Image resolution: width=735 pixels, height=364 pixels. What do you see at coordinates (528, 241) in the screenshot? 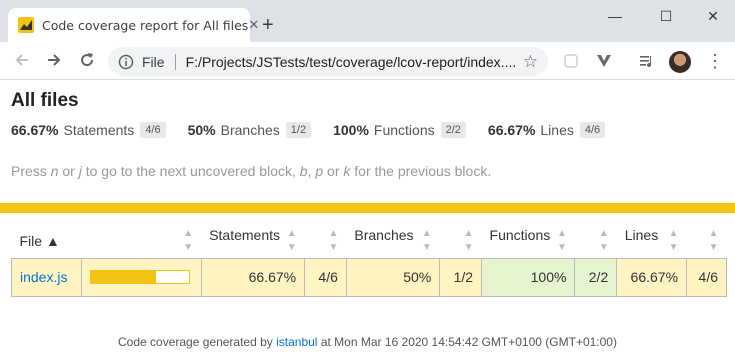
I see `header-functions: Functions ▲ ▼` at bounding box center [528, 241].